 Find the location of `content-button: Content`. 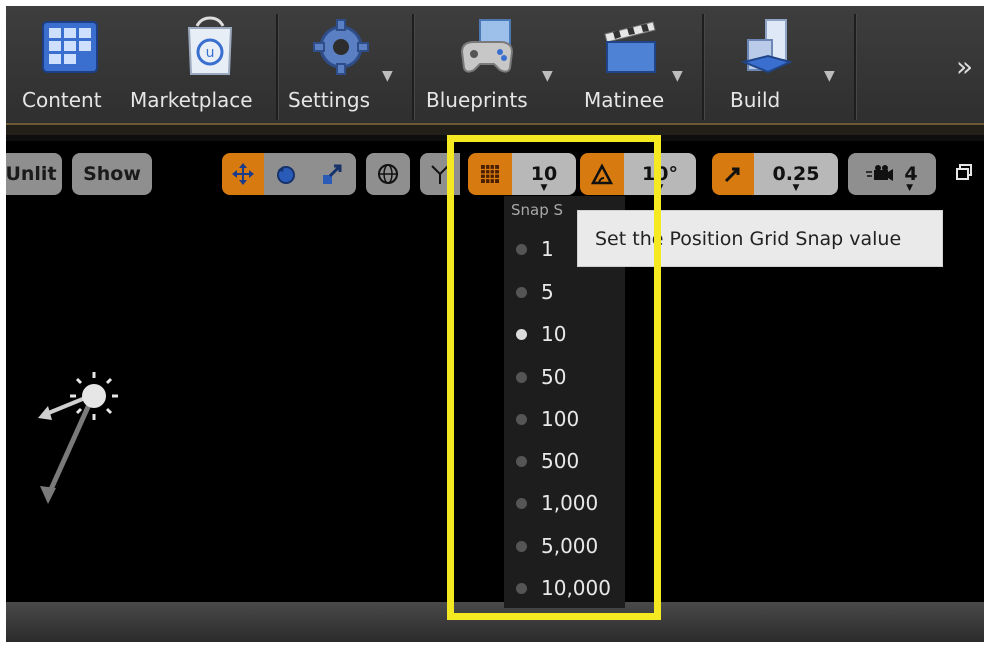

content-button: Content is located at coordinates (70, 64).